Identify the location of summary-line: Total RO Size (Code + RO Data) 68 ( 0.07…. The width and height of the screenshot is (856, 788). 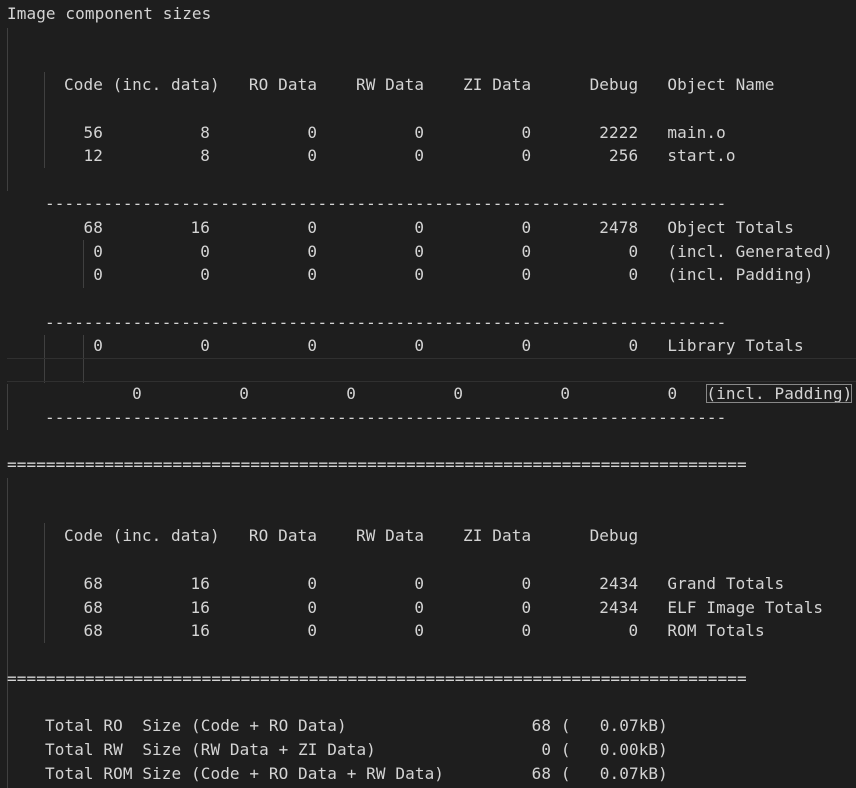
(356, 725).